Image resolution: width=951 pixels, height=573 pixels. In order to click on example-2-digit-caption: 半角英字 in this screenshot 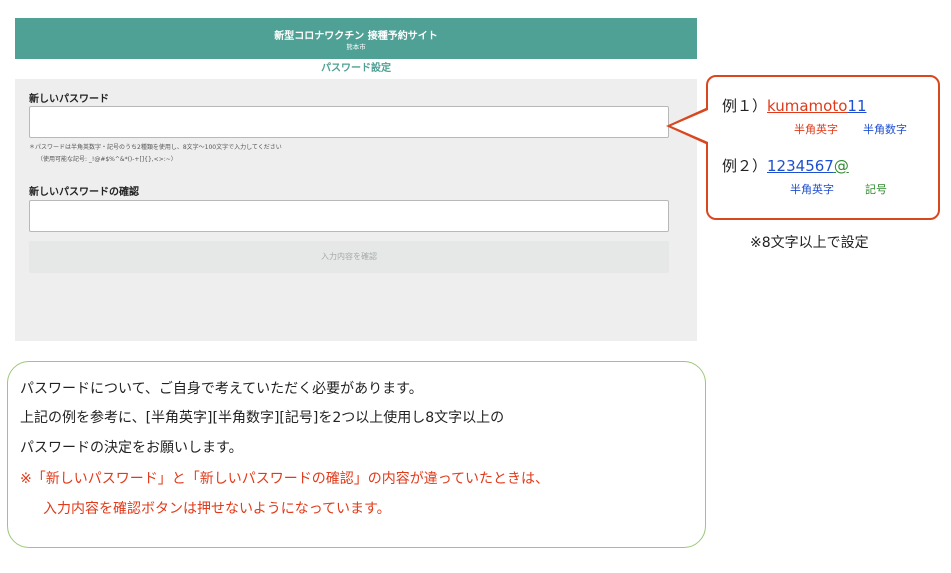, I will do `click(812, 189)`.